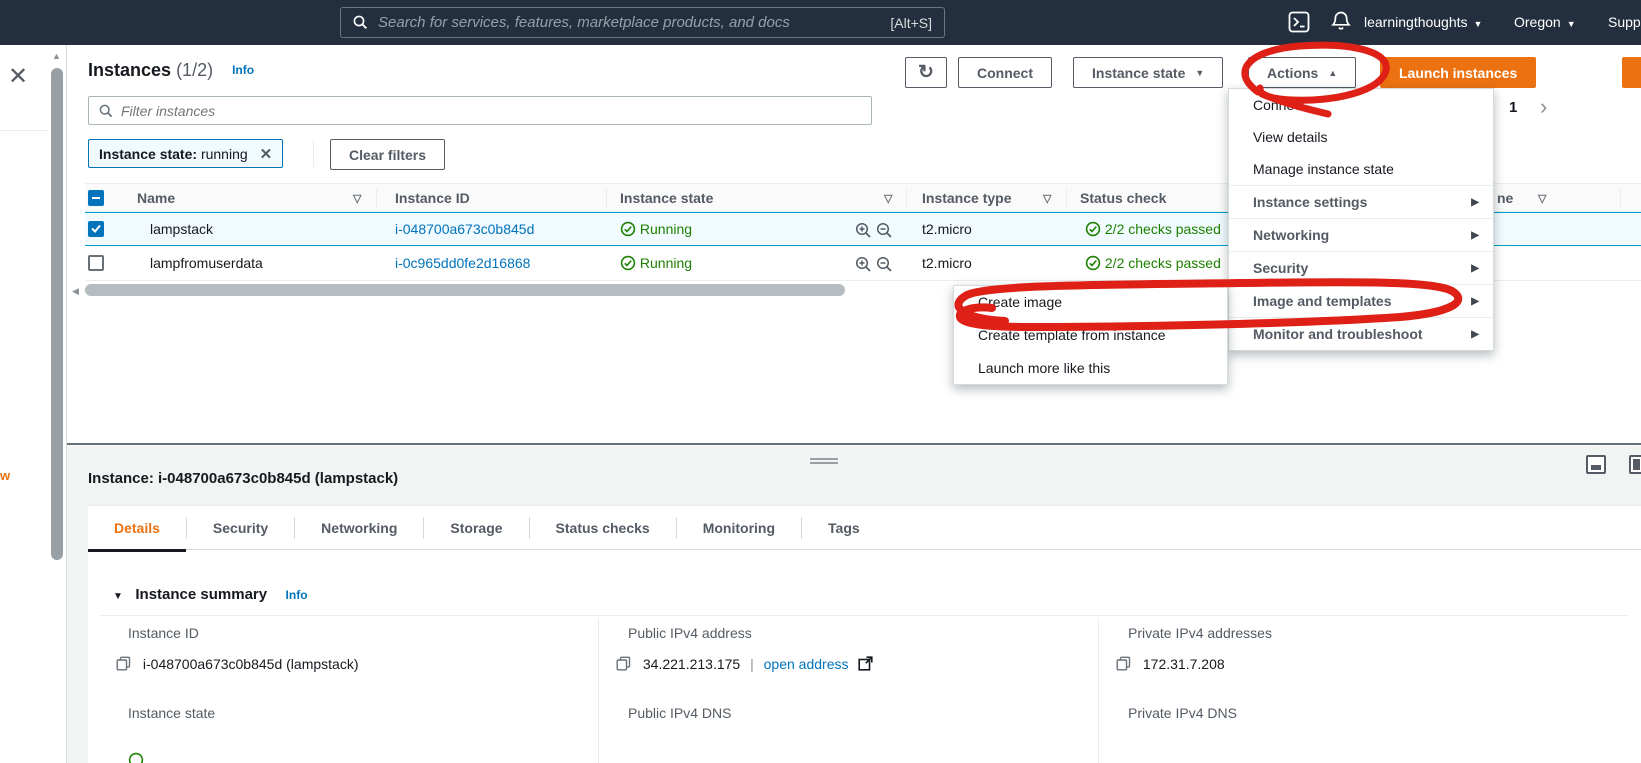 This screenshot has height=763, width=1641. What do you see at coordinates (1299, 22) in the screenshot?
I see `cloudshell-icon` at bounding box center [1299, 22].